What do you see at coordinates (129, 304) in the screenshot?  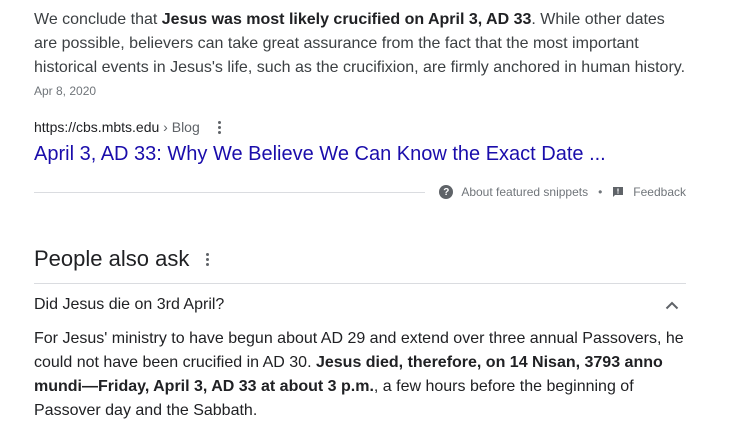 I see `paa-question-text: Did Jesus die on 3rd April?` at bounding box center [129, 304].